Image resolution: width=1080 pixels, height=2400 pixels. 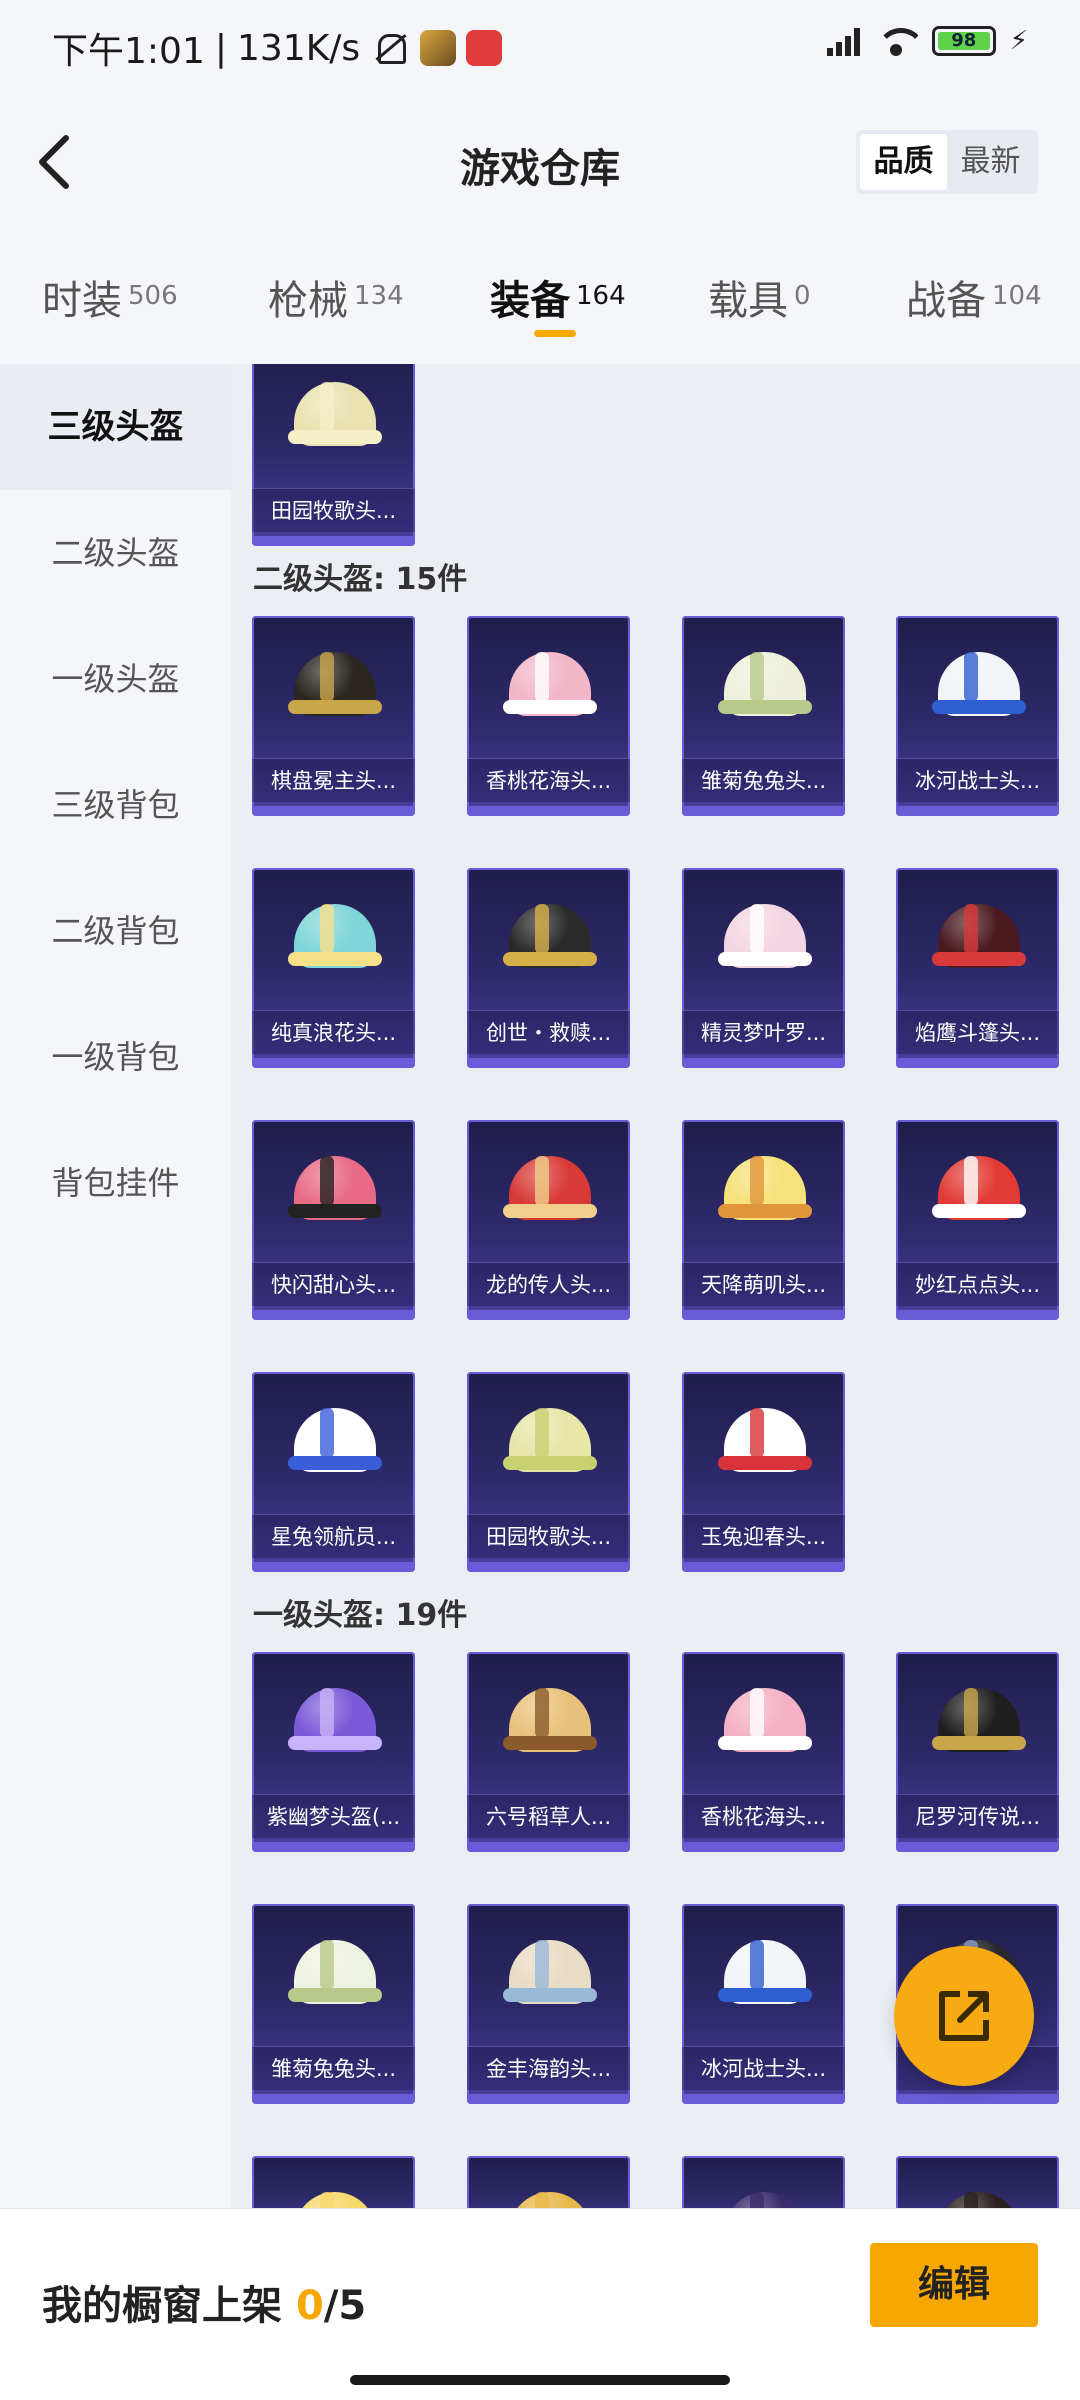 What do you see at coordinates (438, 48) in the screenshot?
I see `game-app-icon` at bounding box center [438, 48].